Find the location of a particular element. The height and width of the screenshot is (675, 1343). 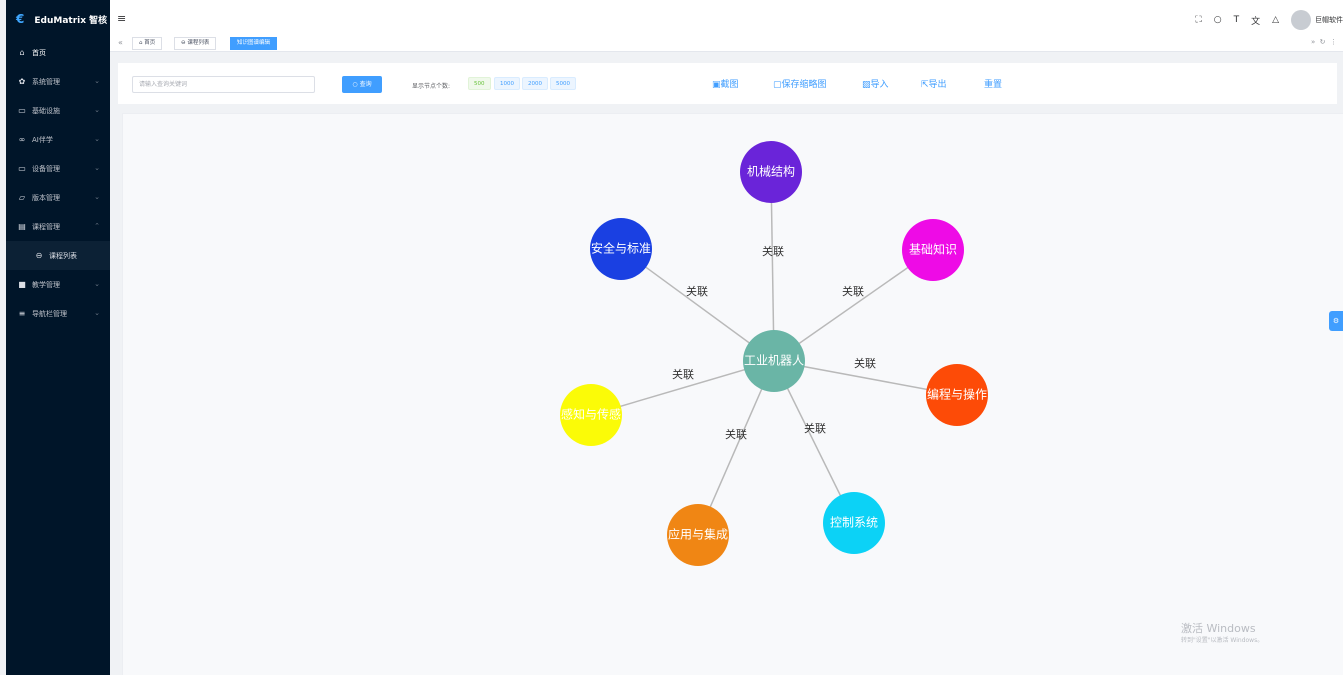

screenshot-button: ▣截图 is located at coordinates (725, 83).